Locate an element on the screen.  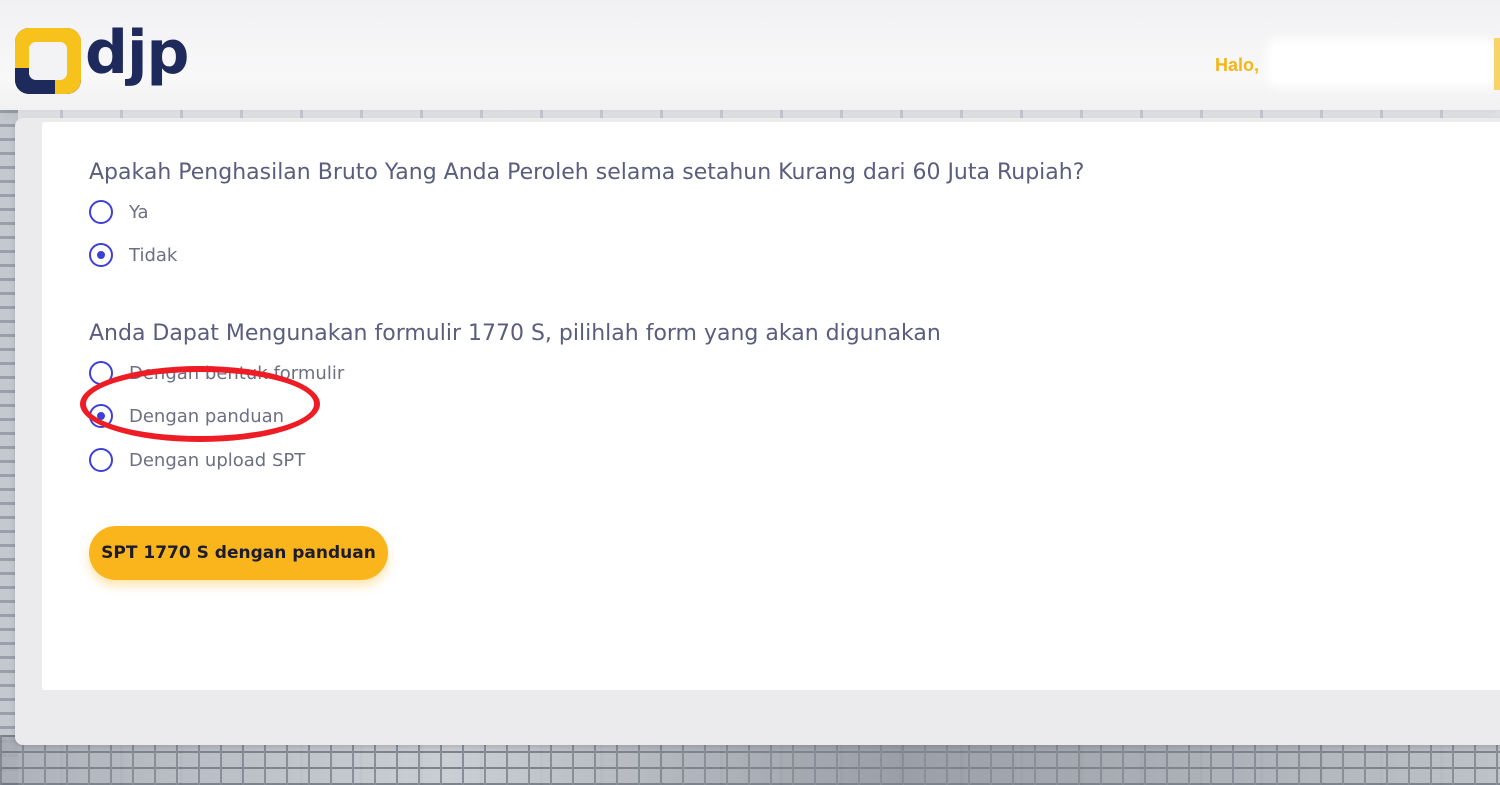
red-highlight-ellipse is located at coordinates (200, 404).